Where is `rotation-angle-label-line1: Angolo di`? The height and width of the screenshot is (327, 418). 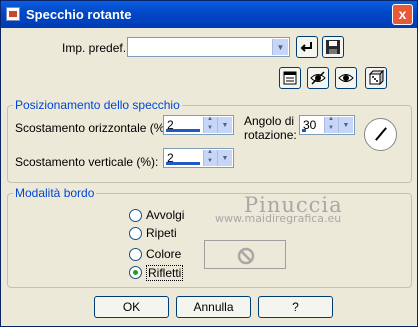
rotation-angle-label-line1: Angolo di is located at coordinates (269, 121).